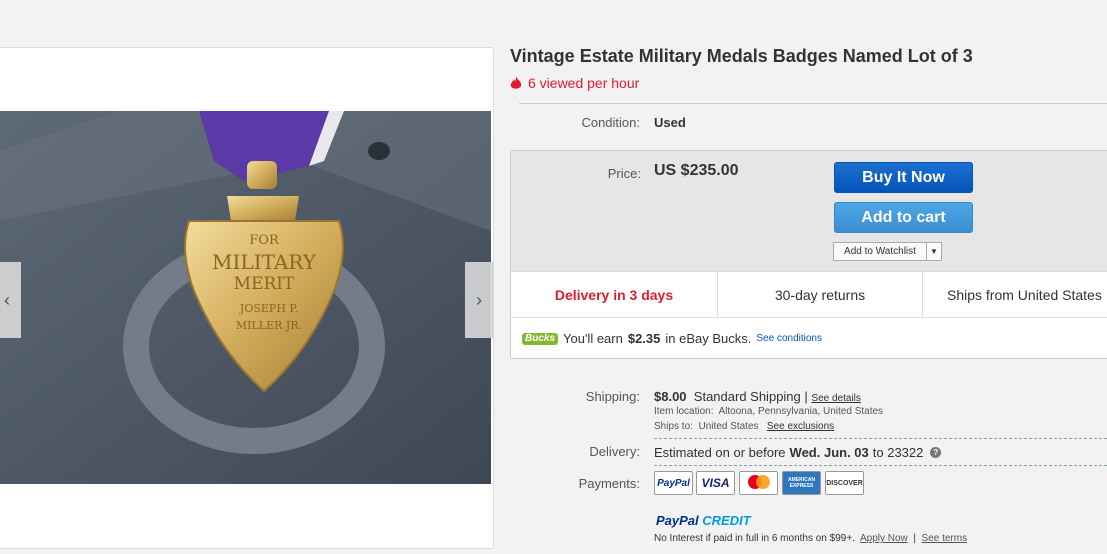 This screenshot has width=1107, height=554. I want to click on mastercard-logo, so click(758, 482).